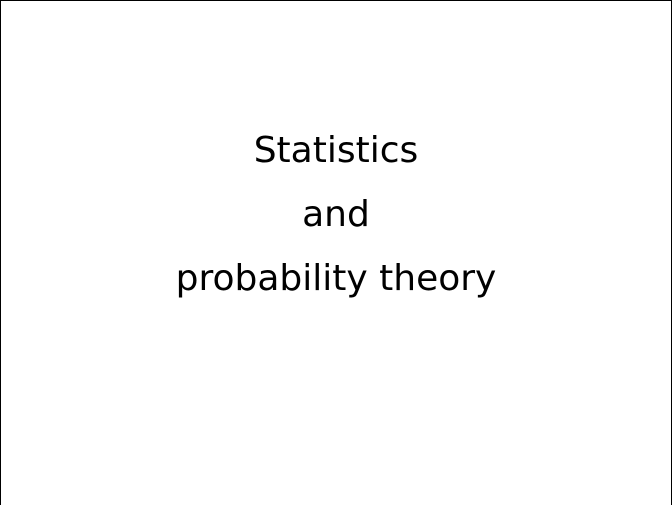 This screenshot has height=505, width=672. What do you see at coordinates (336, 150) in the screenshot?
I see `title-line-1: Statistics` at bounding box center [336, 150].